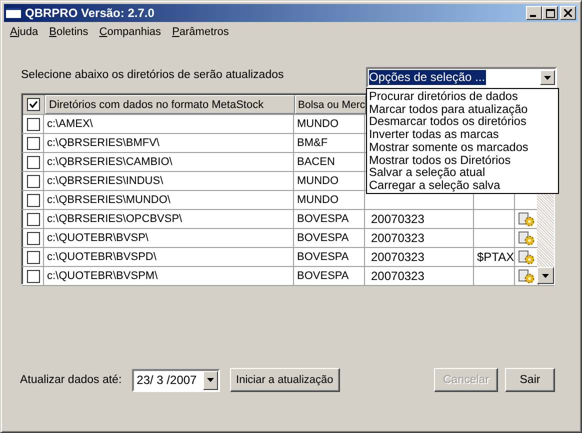  What do you see at coordinates (152, 75) in the screenshot?
I see `instruction-label: Selecione abaixo os diretórios de serão atualizados` at bounding box center [152, 75].